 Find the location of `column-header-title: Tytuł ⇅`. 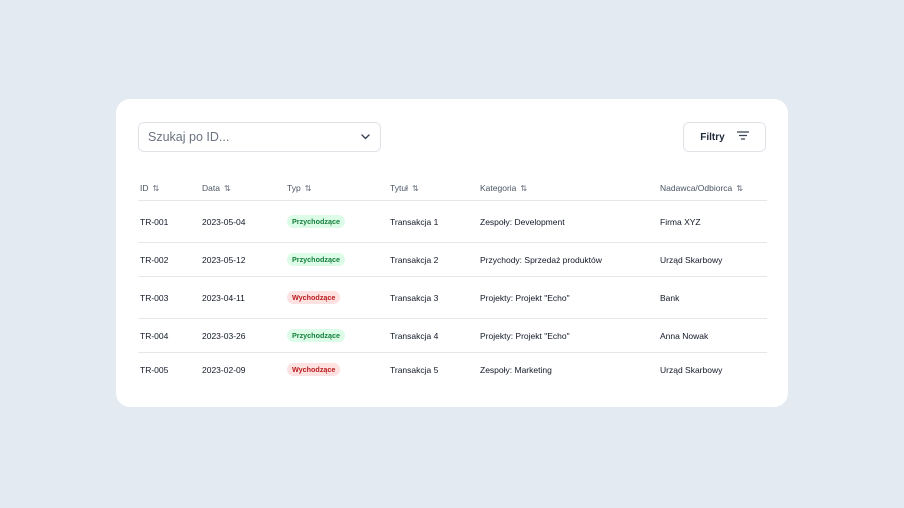

column-header-title: Tytuł ⇅ is located at coordinates (433, 188).